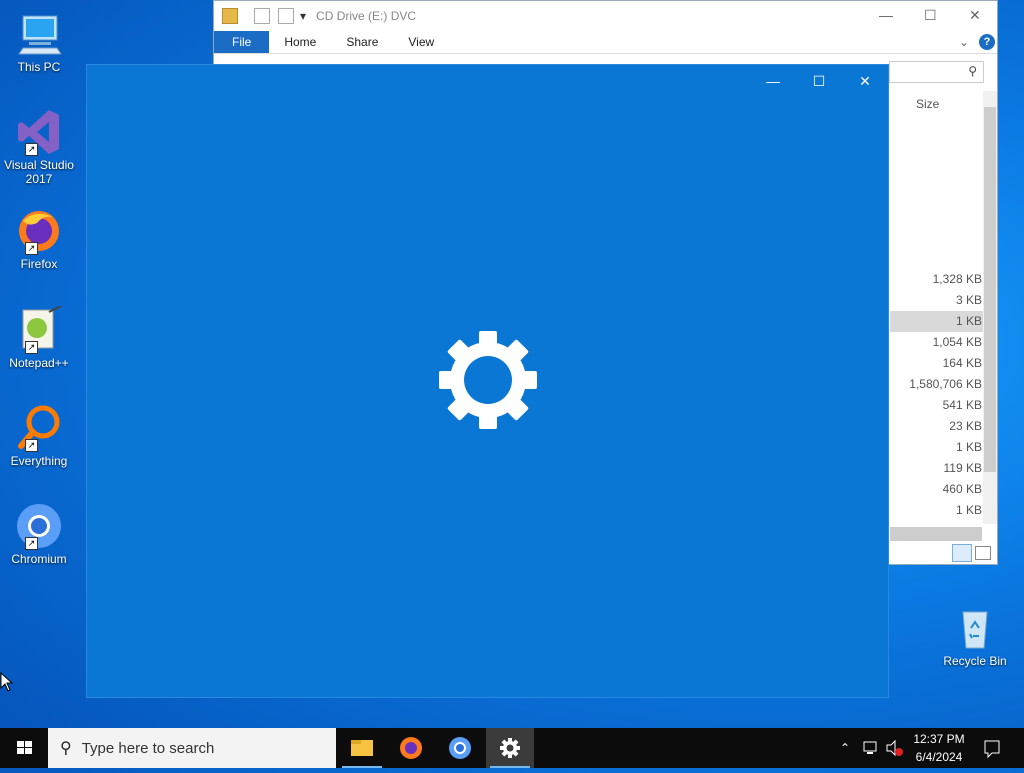 This screenshot has height=773, width=1024. I want to click on explorer-ribbon-tabs: File Home Share View ⌄ ?, so click(605, 42).